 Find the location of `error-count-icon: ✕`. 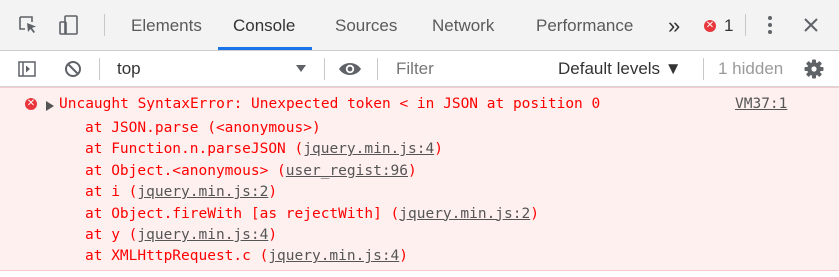

error-count-icon: ✕ is located at coordinates (710, 26).